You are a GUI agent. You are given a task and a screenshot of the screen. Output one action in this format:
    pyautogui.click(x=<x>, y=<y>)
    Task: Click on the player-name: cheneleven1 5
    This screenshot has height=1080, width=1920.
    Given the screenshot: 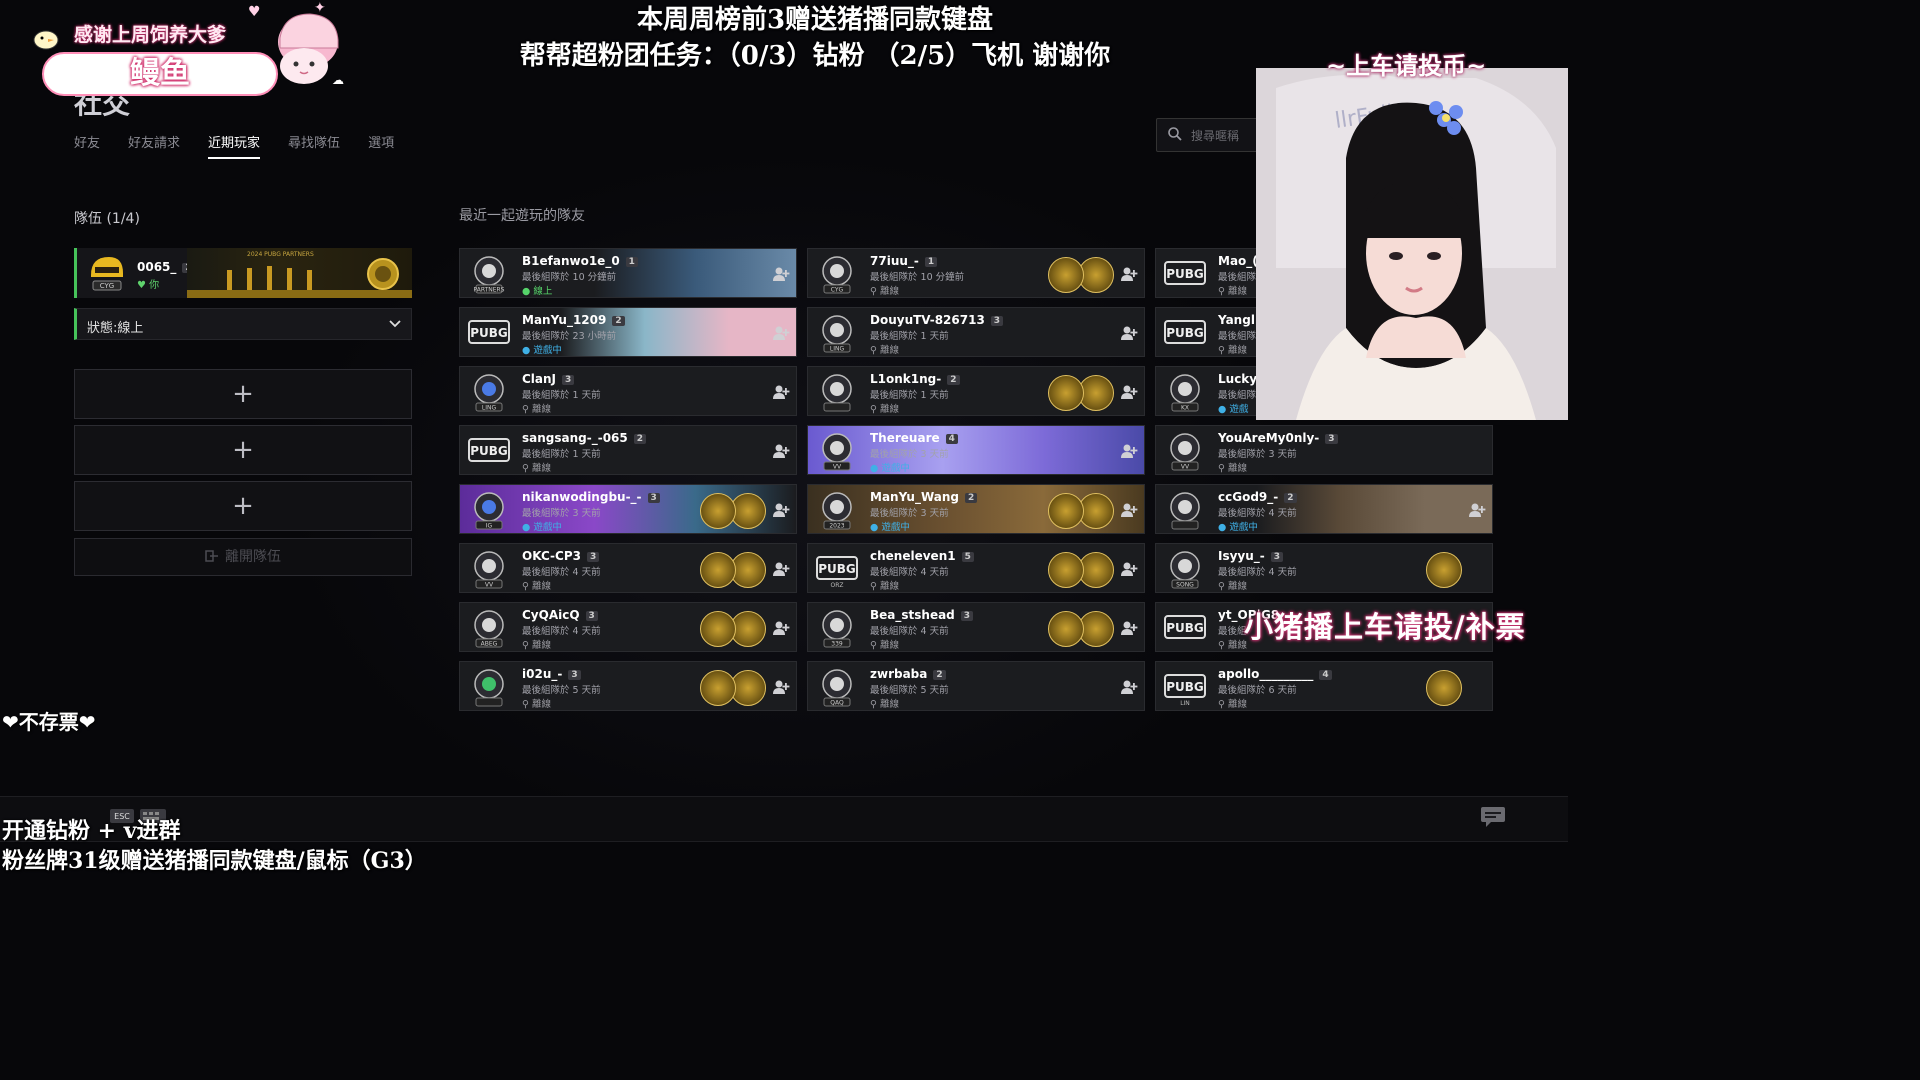 What is the action you would take?
    pyautogui.click(x=922, y=556)
    